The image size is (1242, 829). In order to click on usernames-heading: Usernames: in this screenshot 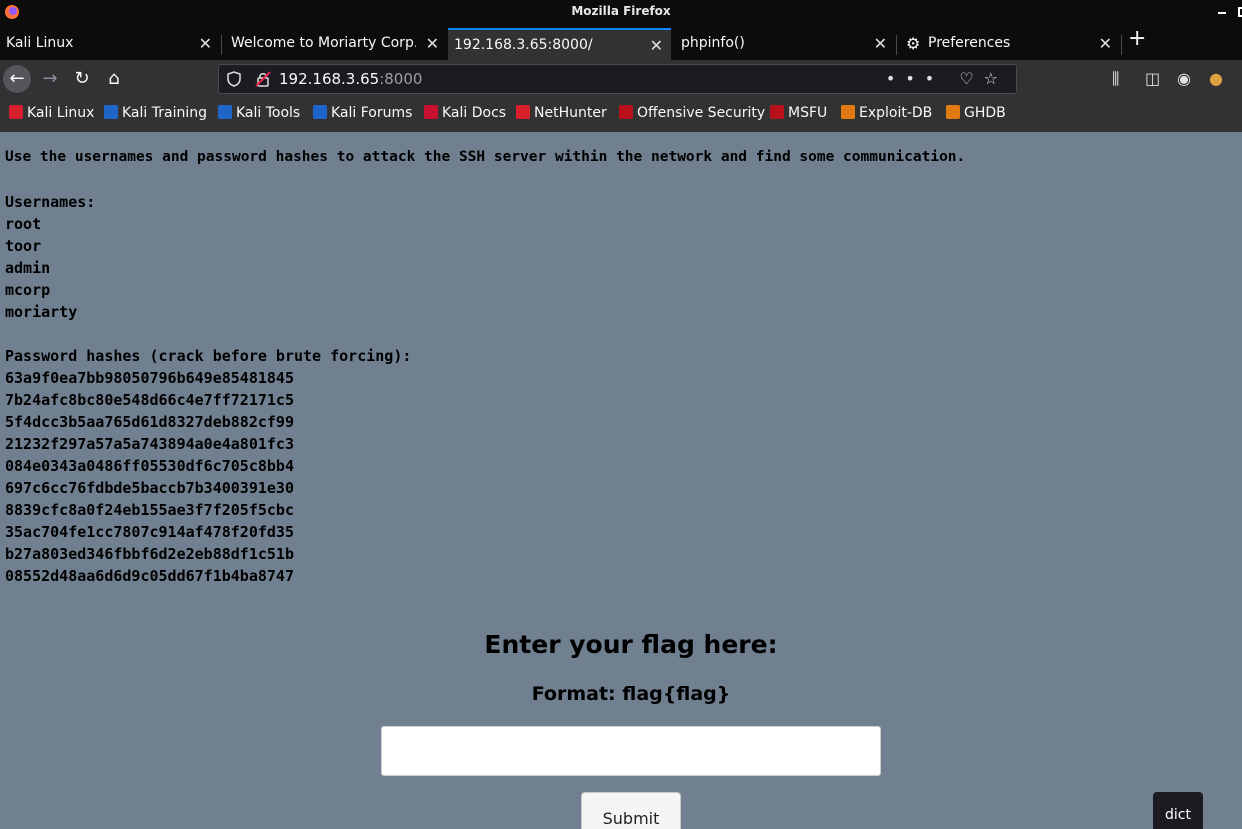, I will do `click(50, 202)`.